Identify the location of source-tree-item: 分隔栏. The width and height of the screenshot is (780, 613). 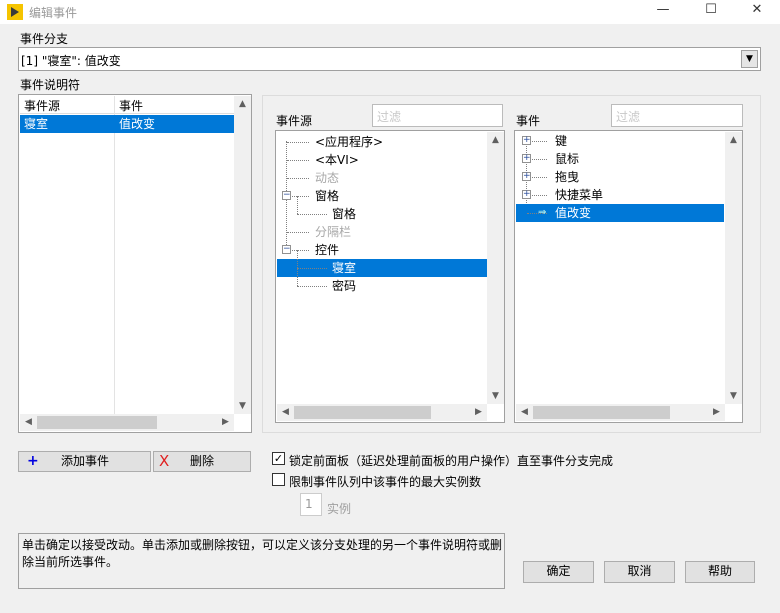
(382, 232).